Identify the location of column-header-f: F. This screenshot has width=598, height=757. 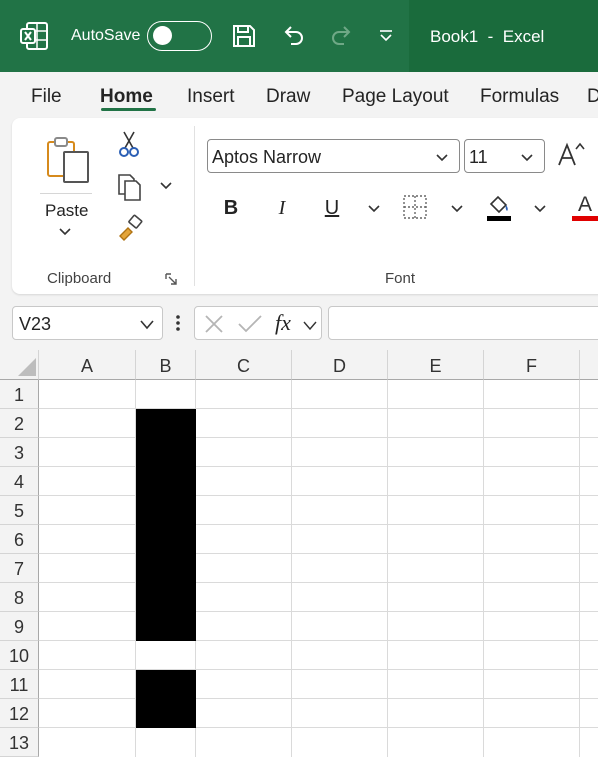
(532, 365).